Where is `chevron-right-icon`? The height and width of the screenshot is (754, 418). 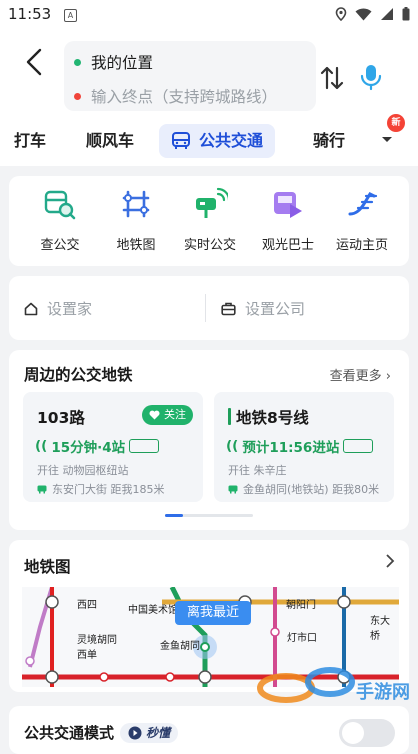 chevron-right-icon is located at coordinates (390, 561).